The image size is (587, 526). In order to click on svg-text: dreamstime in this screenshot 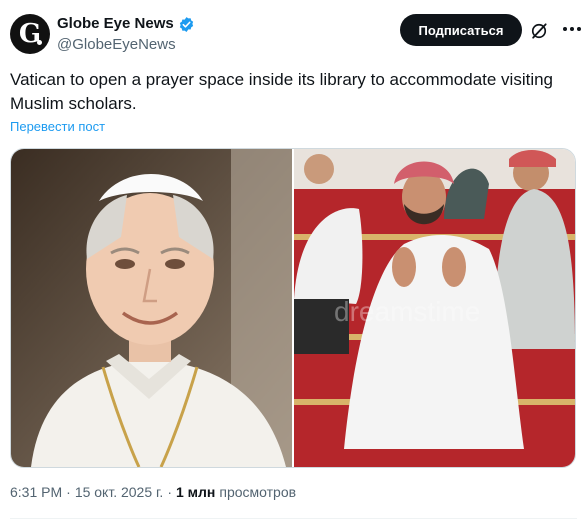, I will do `click(407, 311)`.